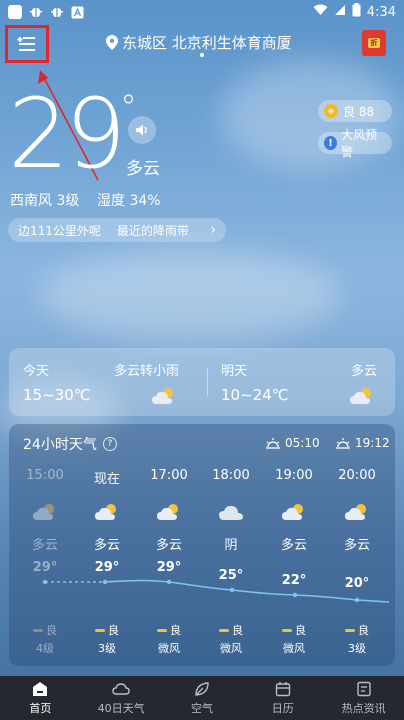 Image resolution: width=404 pixels, height=720 pixels. Describe the element at coordinates (357, 475) in the screenshot. I see `hour-time: 20:00` at that location.